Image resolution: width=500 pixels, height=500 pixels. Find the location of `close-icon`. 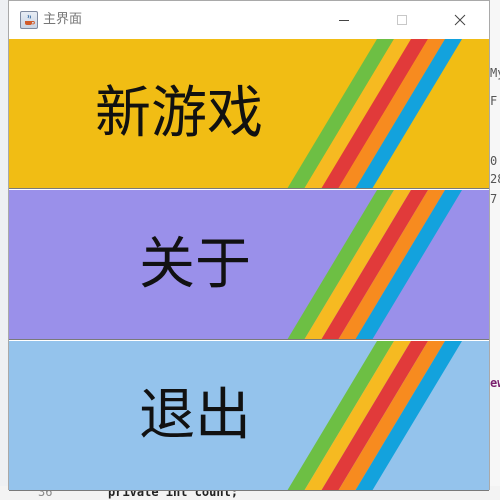

close-icon is located at coordinates (460, 19).